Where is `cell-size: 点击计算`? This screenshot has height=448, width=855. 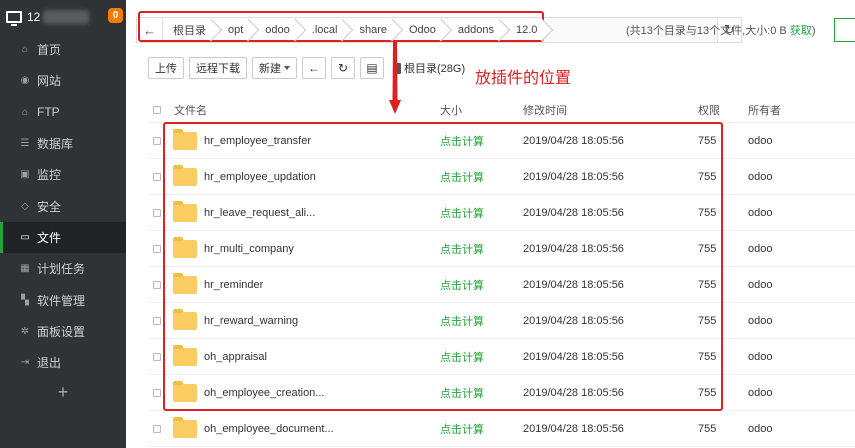
cell-size: 点击计算 is located at coordinates (481, 429).